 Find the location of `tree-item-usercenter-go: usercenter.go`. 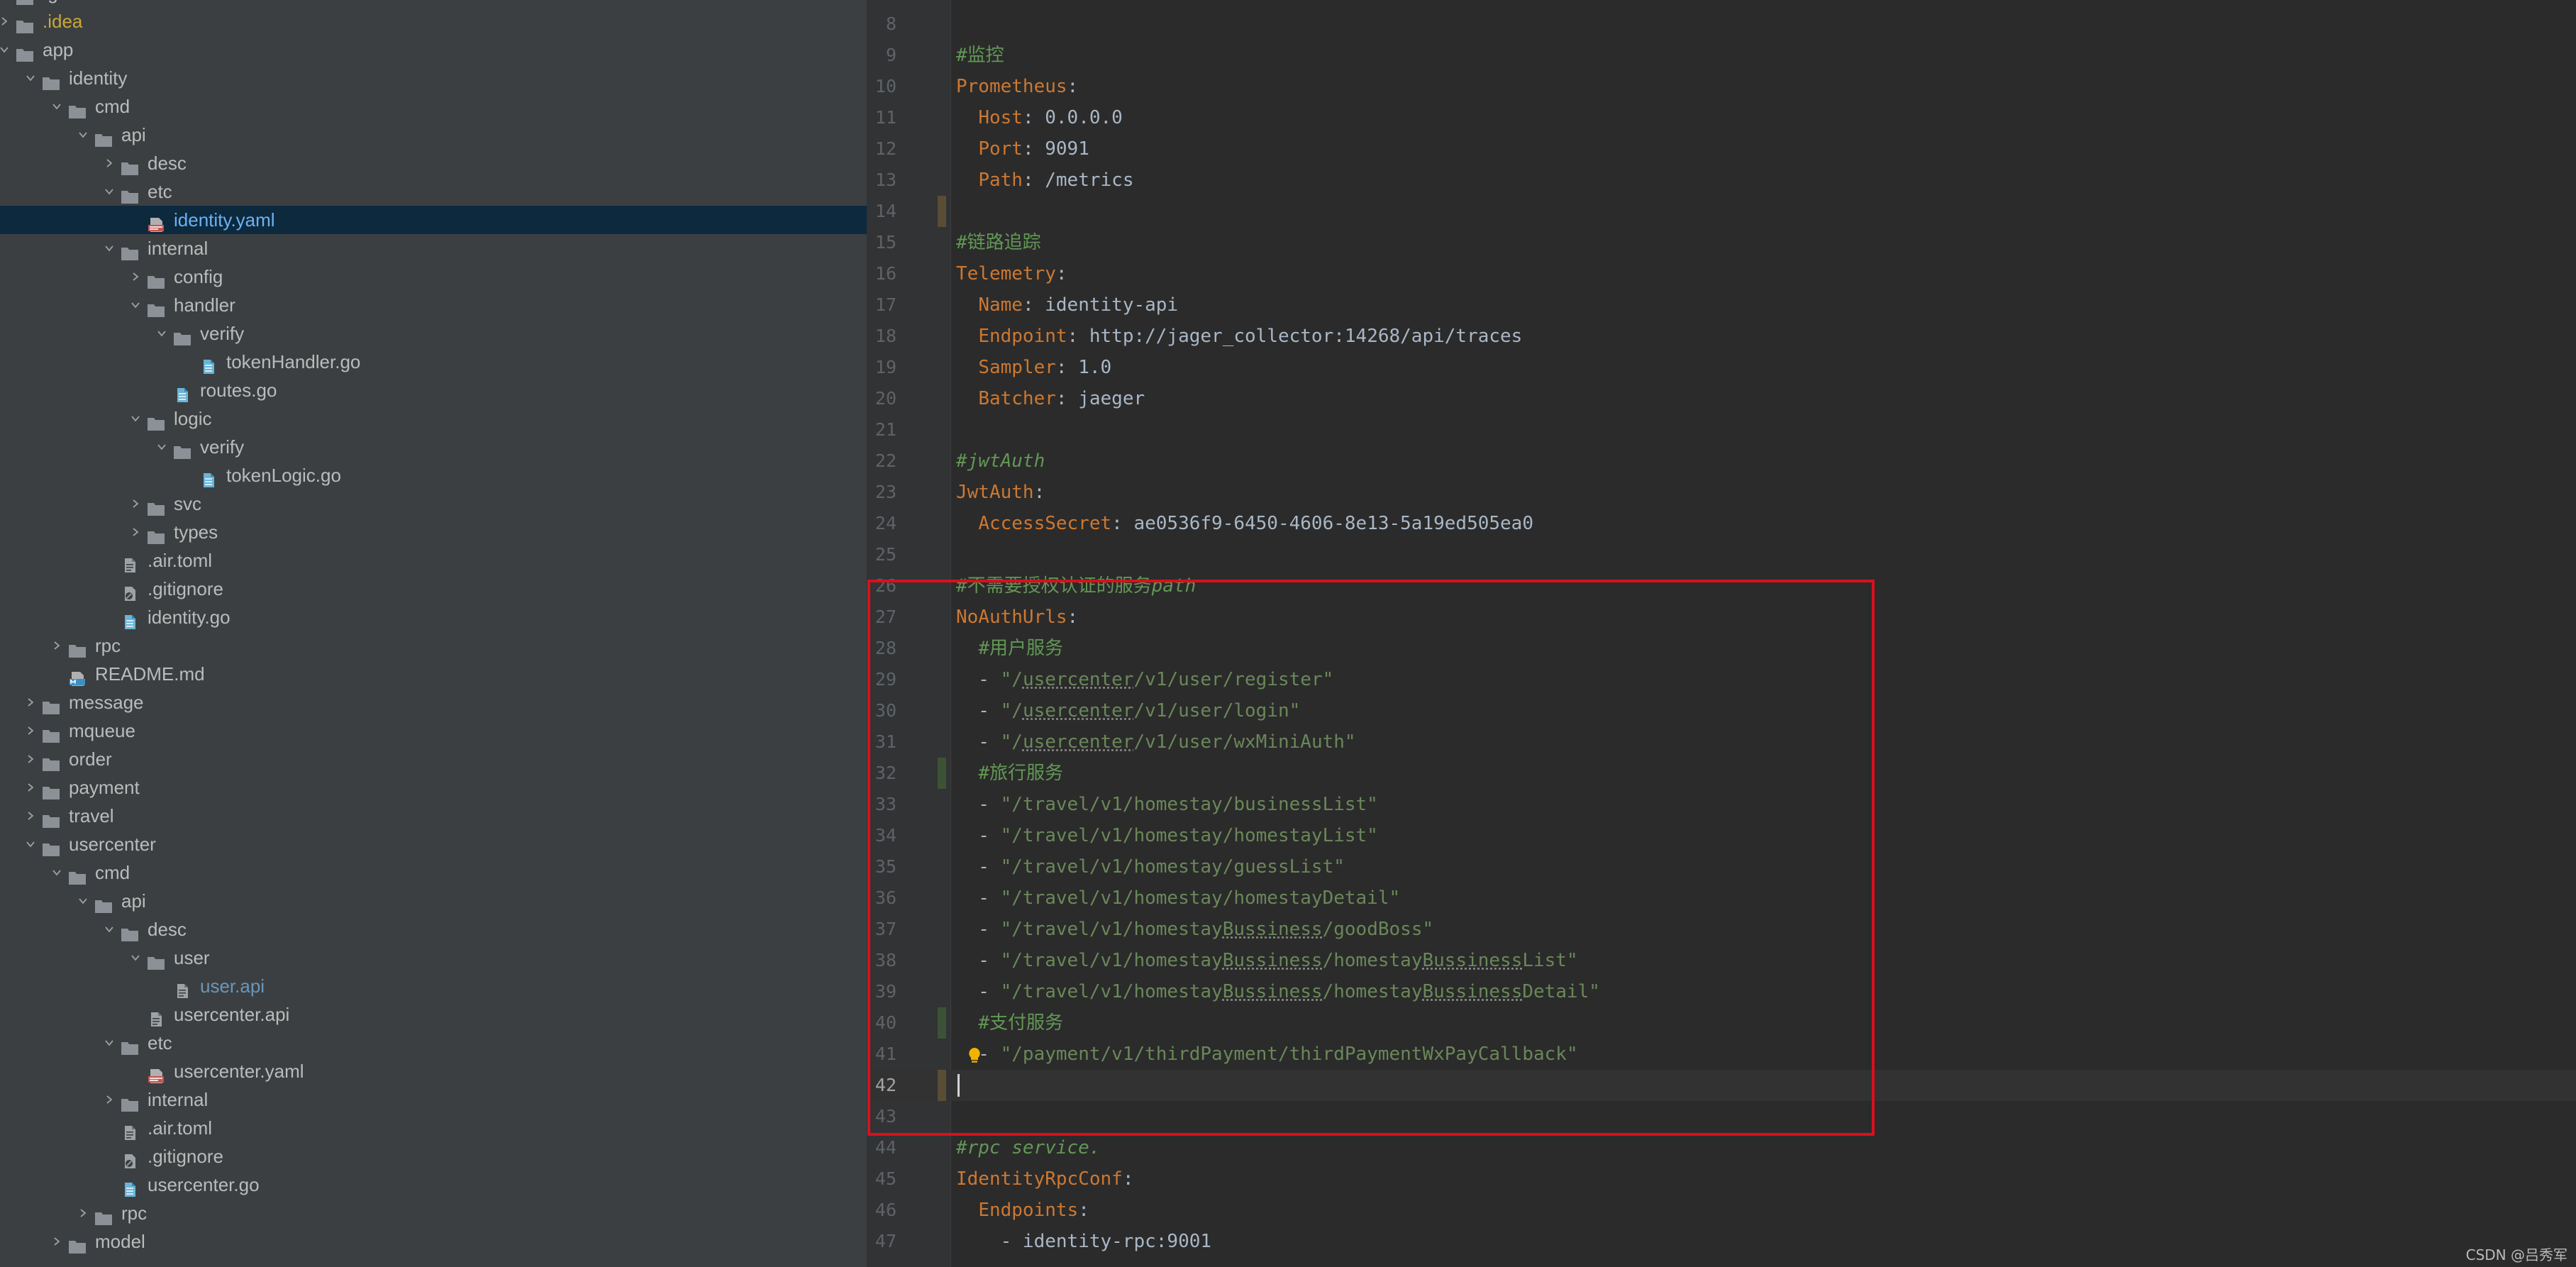

tree-item-usercenter-go: usercenter.go is located at coordinates (433, 1185).